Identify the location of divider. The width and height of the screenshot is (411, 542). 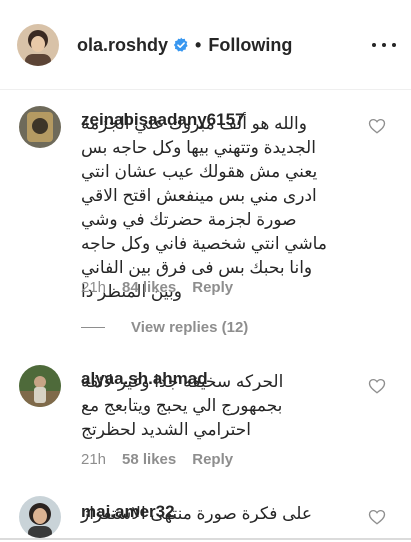
(93, 327).